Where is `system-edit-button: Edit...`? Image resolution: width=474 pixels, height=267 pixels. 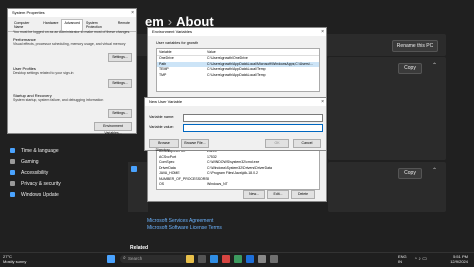 system-edit-button: Edit... is located at coordinates (278, 194).